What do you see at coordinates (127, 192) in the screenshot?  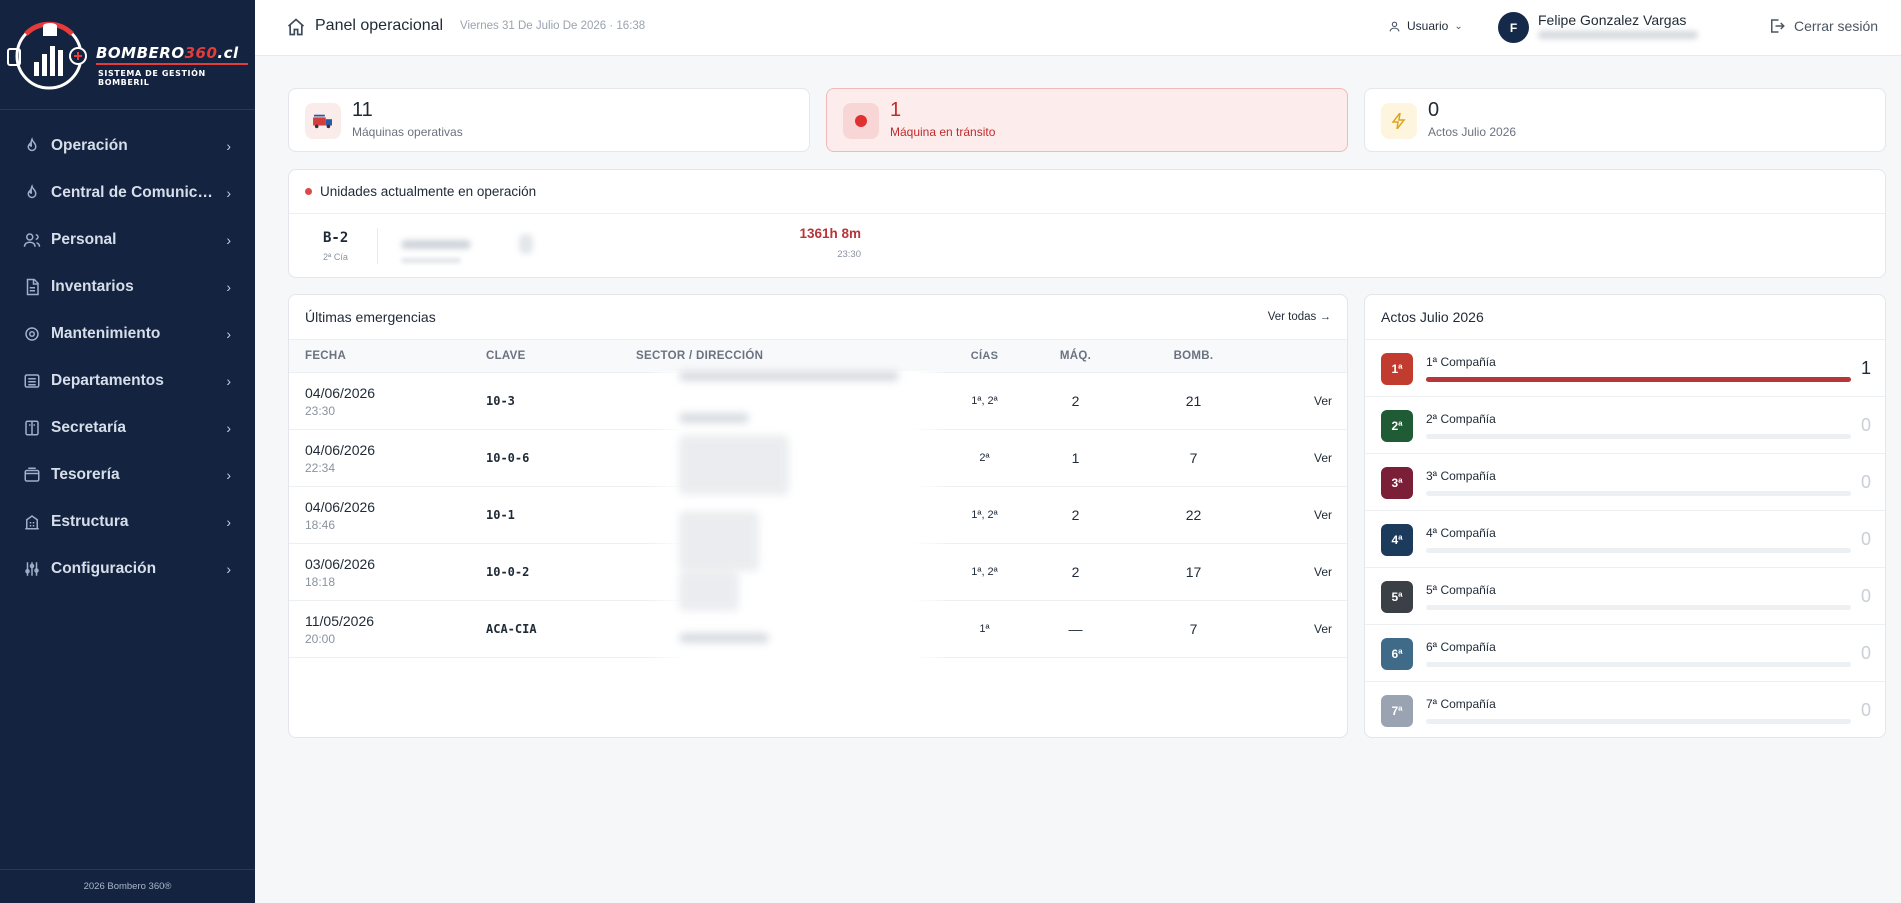 I see `sidebar-item-central: Central de Comunicaciones ›` at bounding box center [127, 192].